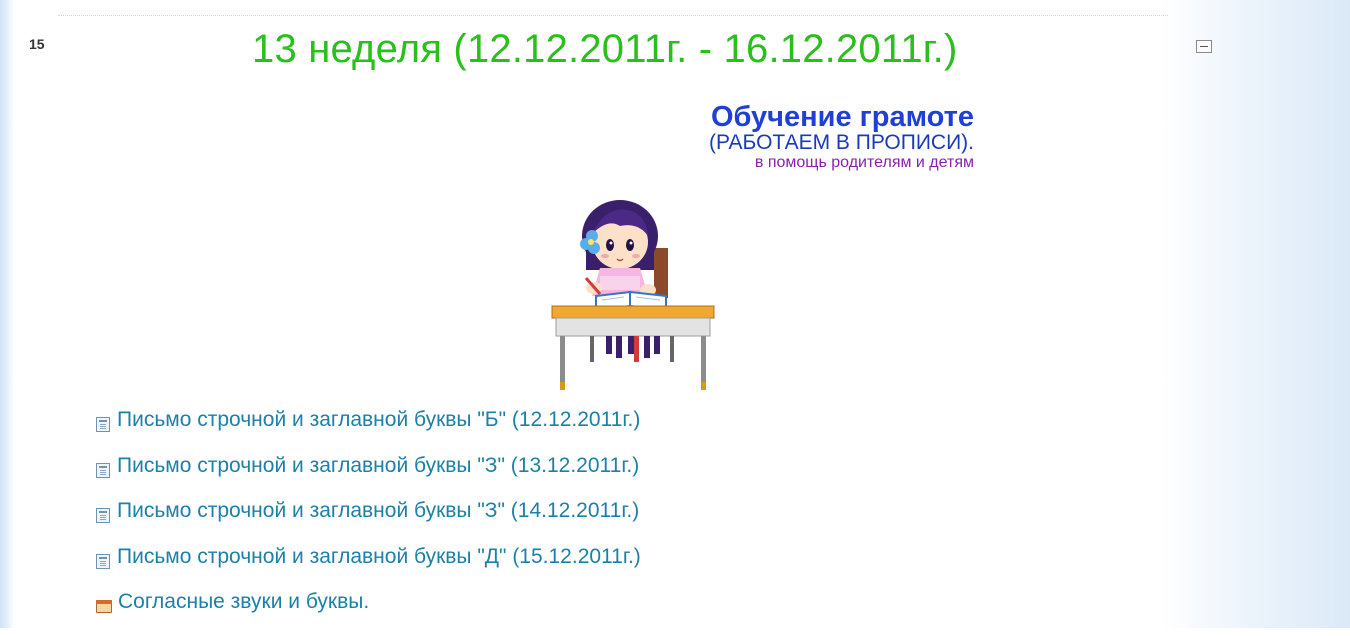  I want to click on list-item: Согласные звуки и буквы., so click(368, 613).